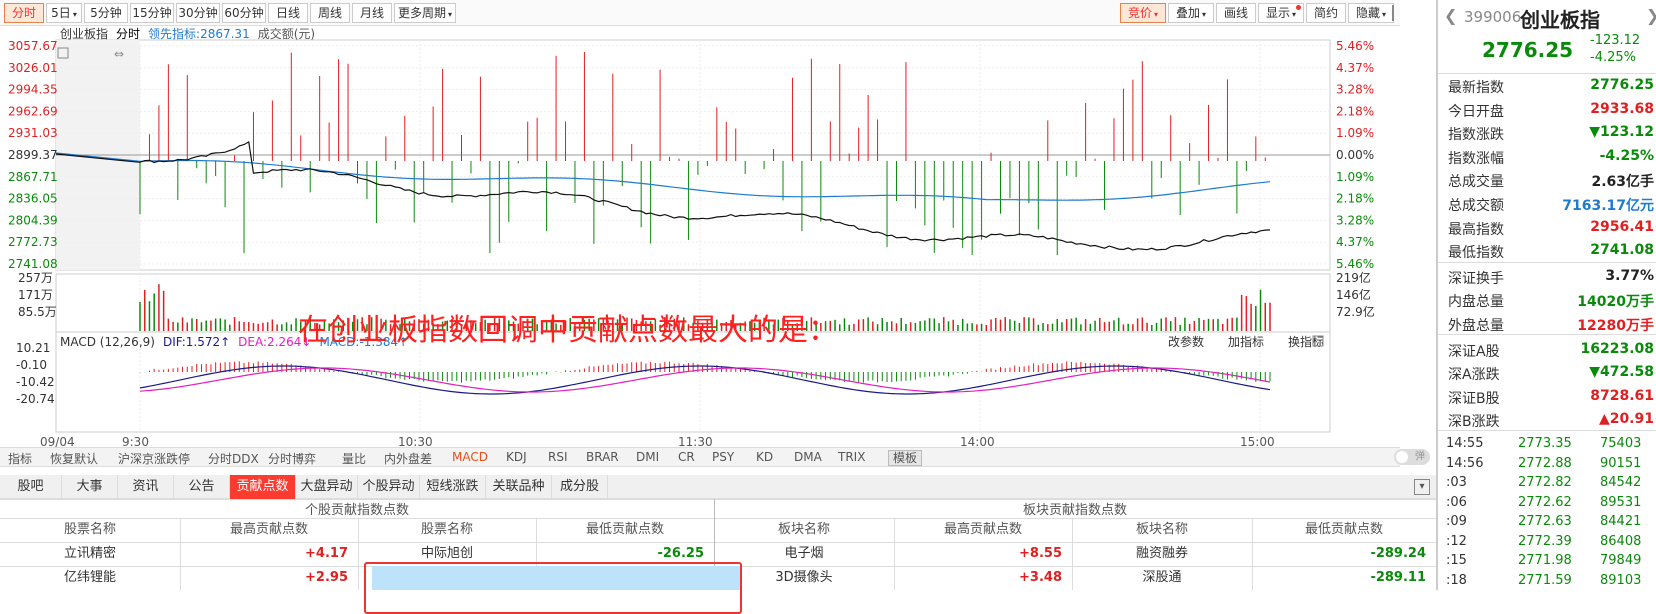 This screenshot has width=1656, height=614. Describe the element at coordinates (1476, 302) in the screenshot. I see `quote-label: 内盘总量` at that location.